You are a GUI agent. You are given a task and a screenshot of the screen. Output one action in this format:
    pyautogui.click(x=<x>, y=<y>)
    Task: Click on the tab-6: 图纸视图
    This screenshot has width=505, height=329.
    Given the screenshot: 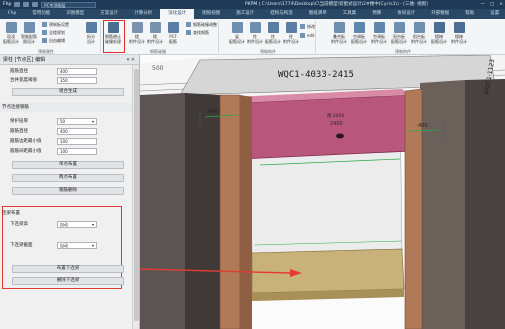 What is the action you would take?
    pyautogui.click(x=211, y=14)
    